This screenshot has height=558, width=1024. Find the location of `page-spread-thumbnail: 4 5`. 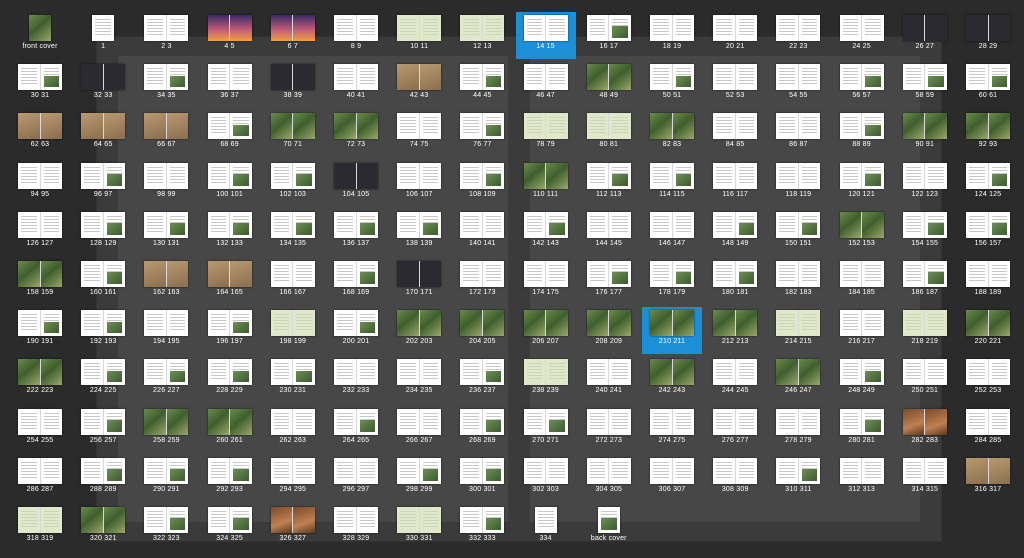

page-spread-thumbnail: 4 5 is located at coordinates (230, 35).